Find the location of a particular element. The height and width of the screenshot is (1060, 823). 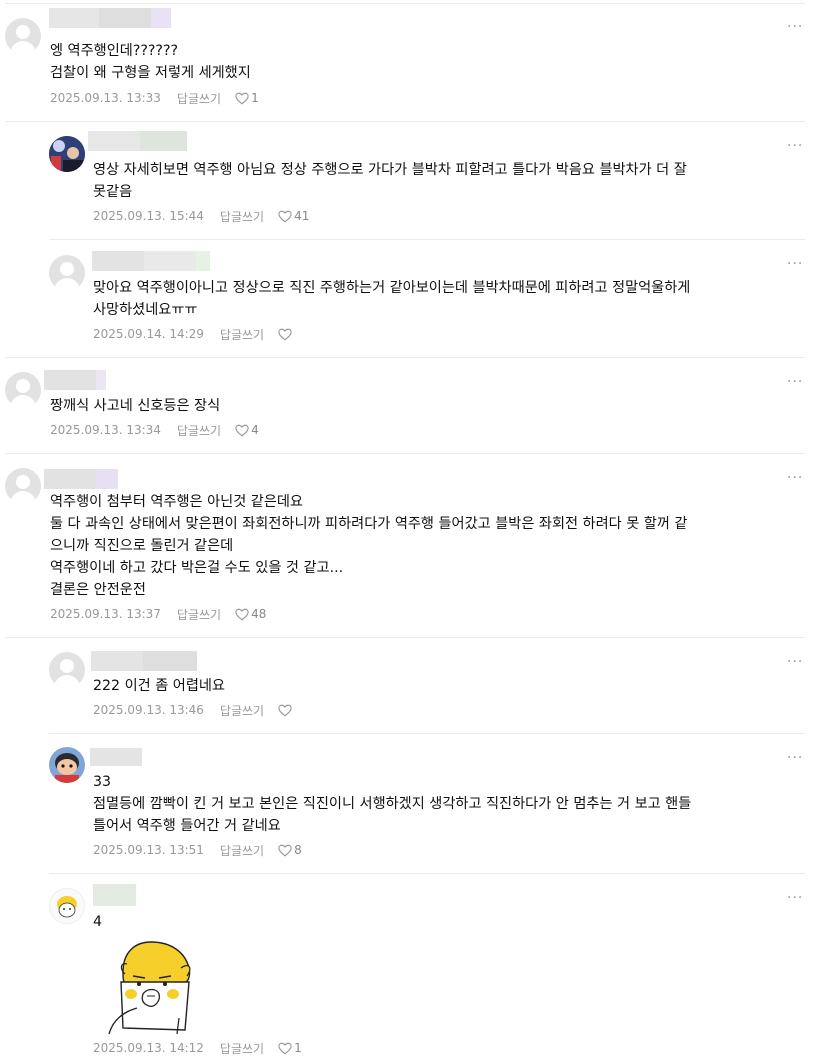

comment-meta: 2025.09.13. 15:44 답글쓰기 41 is located at coordinates (201, 216).